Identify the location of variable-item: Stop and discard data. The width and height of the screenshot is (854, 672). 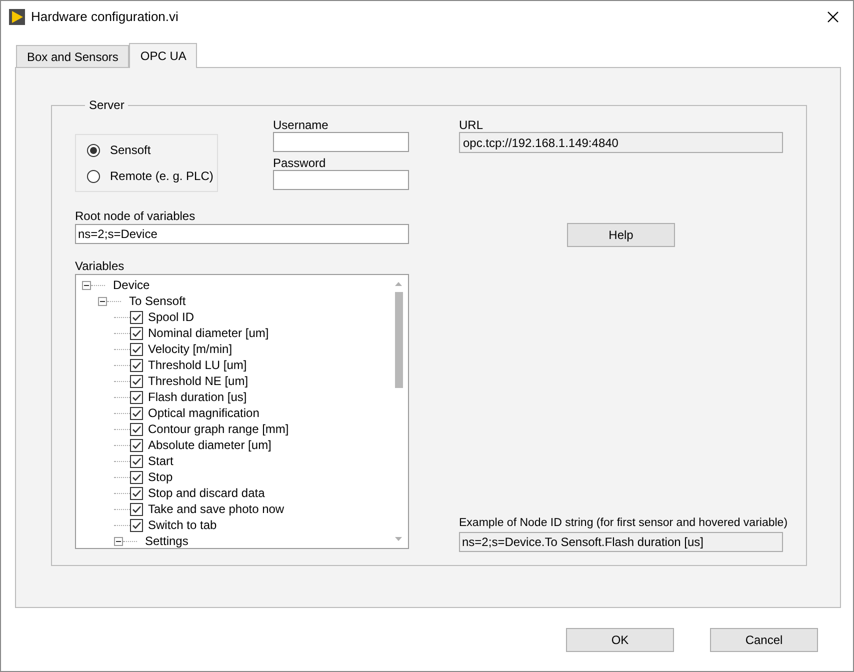
(206, 493).